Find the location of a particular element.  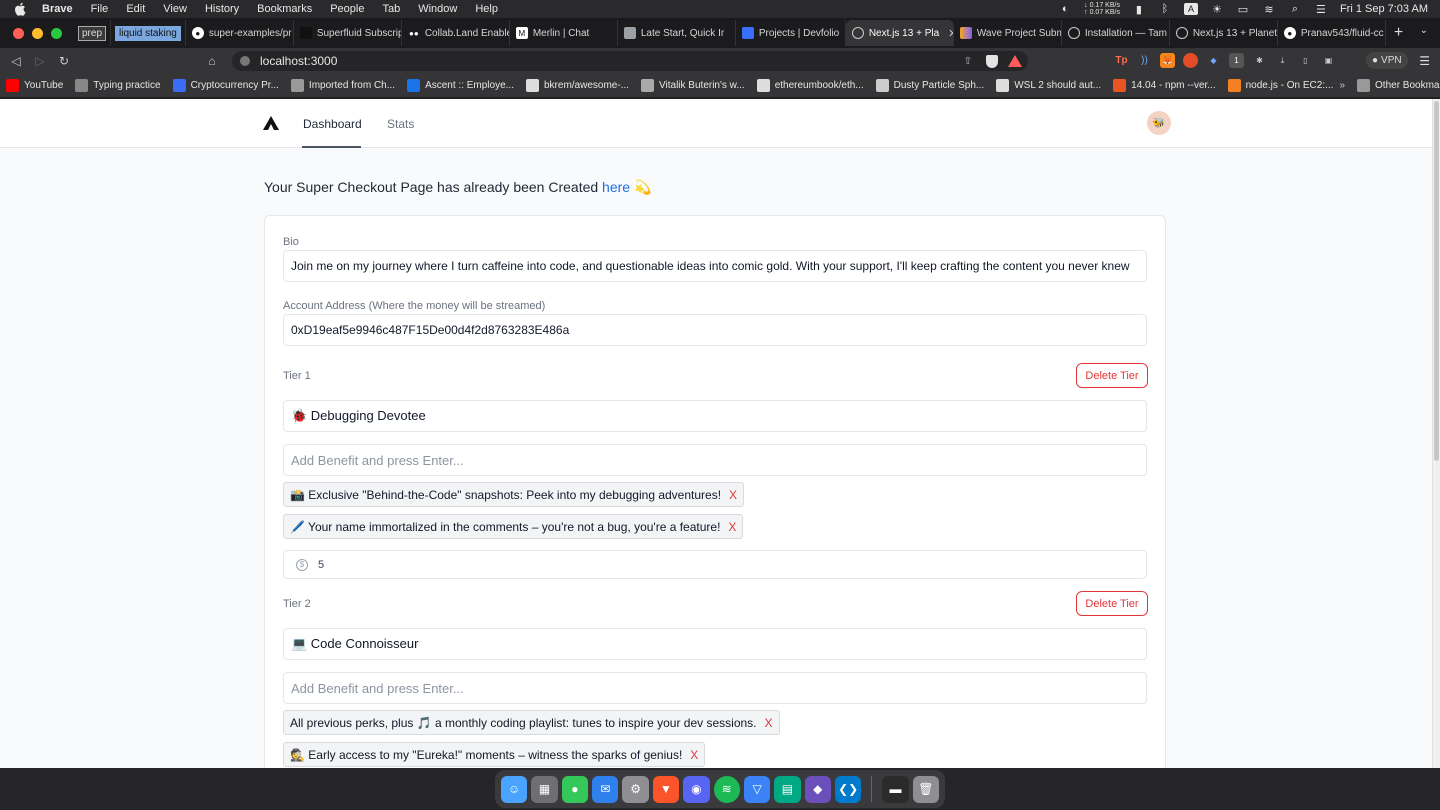

bookmark-item: Typing practice is located at coordinates (117, 85).